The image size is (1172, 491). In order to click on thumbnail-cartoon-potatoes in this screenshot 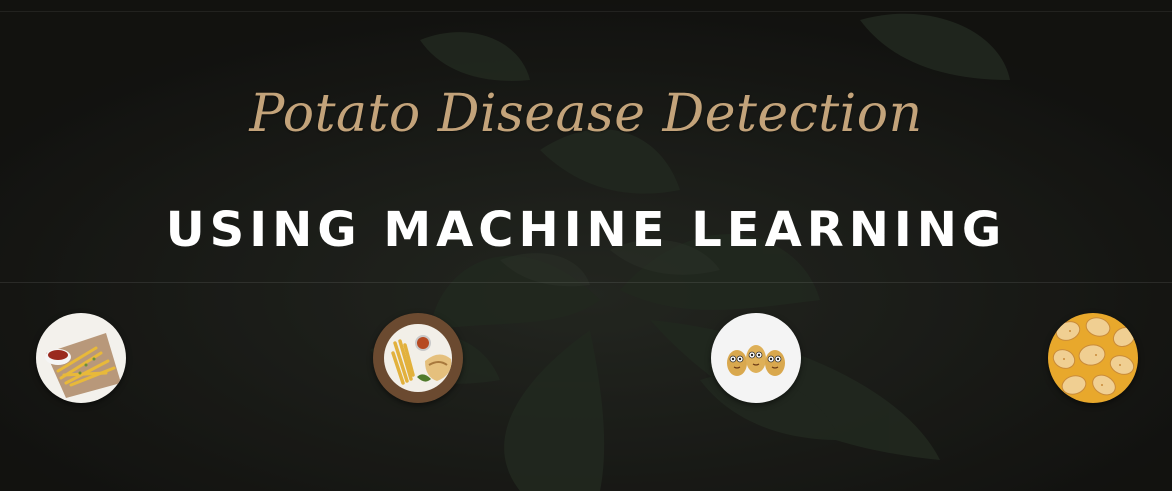, I will do `click(756, 358)`.